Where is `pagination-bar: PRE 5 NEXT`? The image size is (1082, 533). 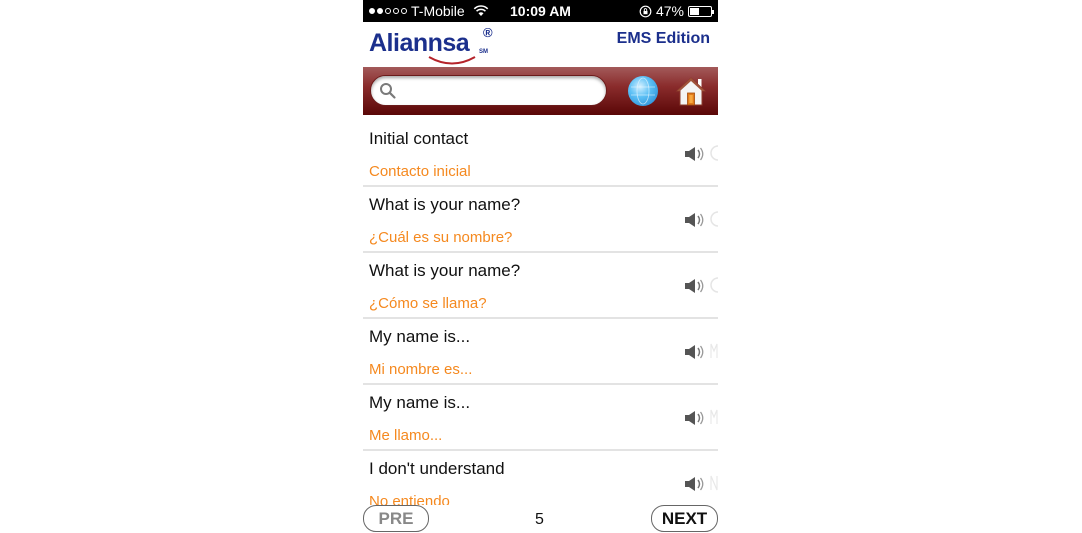
pagination-bar: PRE 5 NEXT is located at coordinates (540, 519).